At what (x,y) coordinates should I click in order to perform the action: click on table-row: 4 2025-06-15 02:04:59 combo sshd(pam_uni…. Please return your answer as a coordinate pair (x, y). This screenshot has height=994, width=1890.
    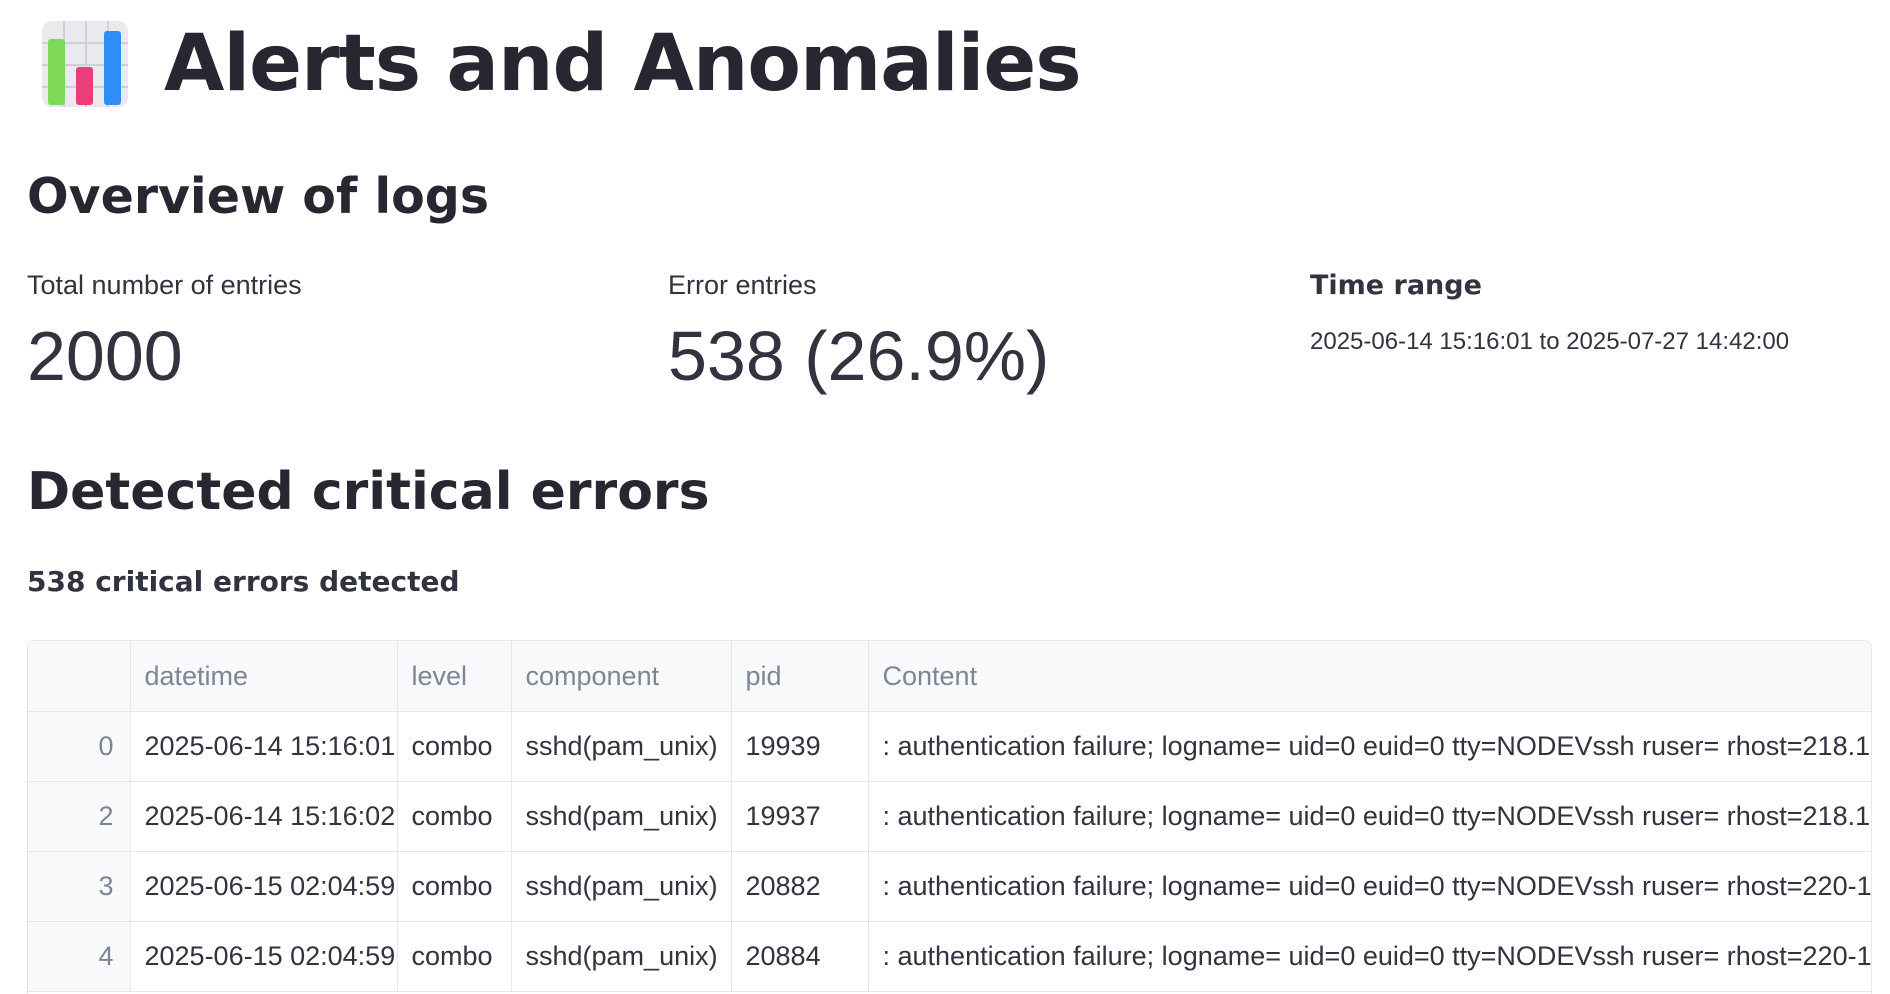
    Looking at the image, I should click on (949, 956).